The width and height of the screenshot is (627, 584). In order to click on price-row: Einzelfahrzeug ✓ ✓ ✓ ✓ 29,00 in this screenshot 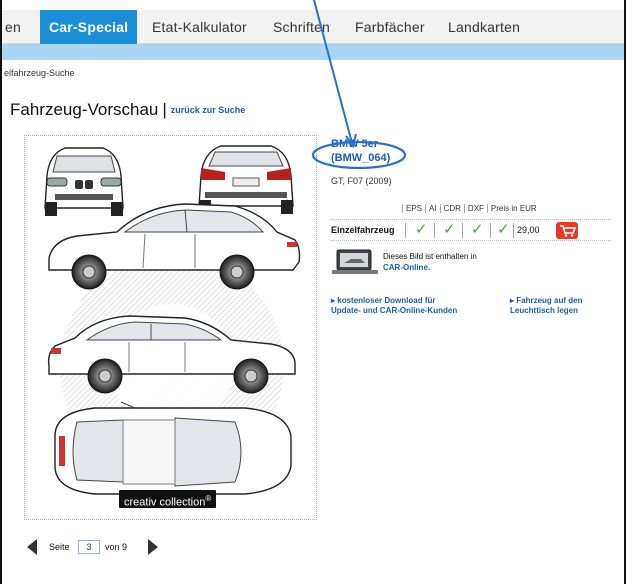, I will do `click(471, 230)`.